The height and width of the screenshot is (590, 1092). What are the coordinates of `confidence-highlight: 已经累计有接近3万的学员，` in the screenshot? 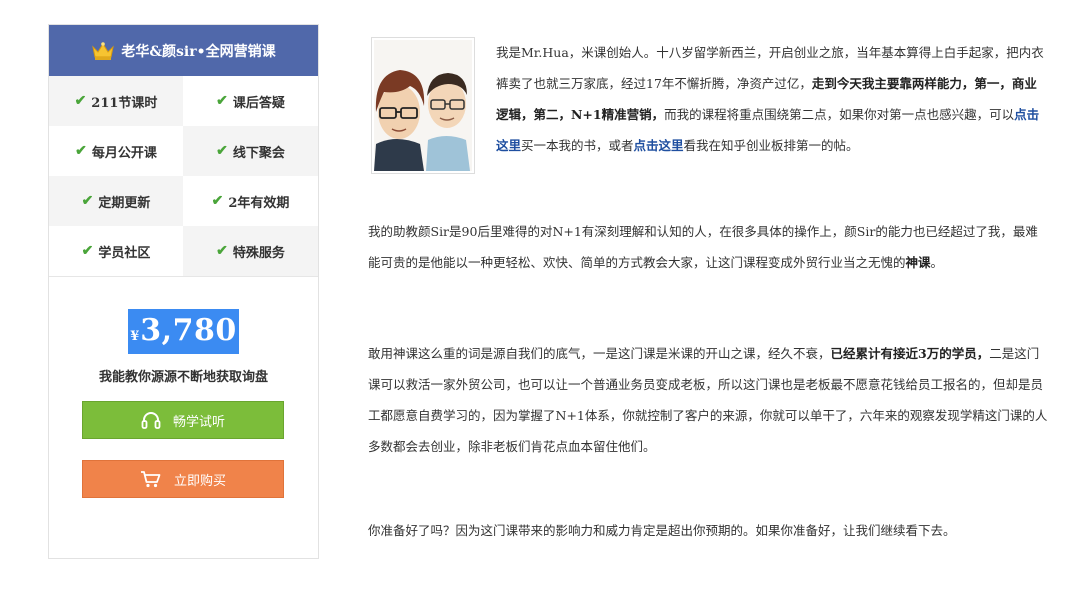 It's located at (910, 353).